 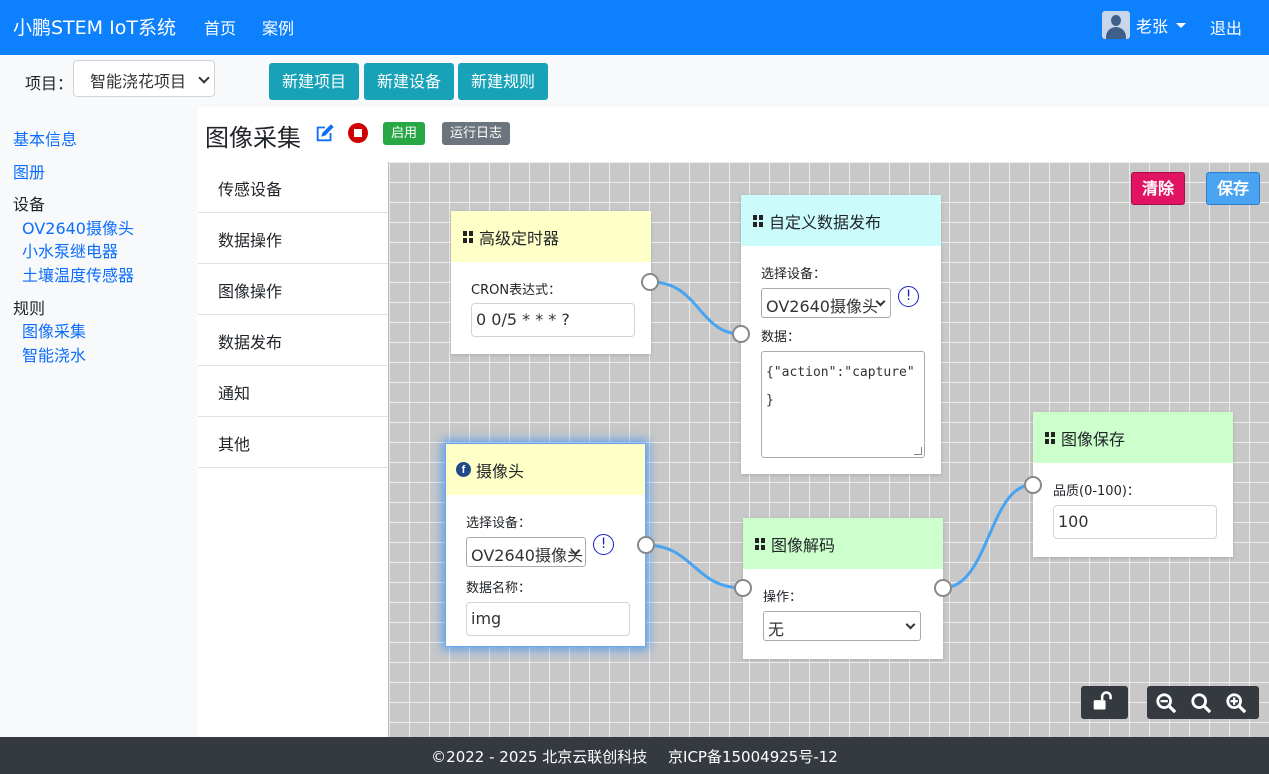 I want to click on sidebar-device-camera: OV2640摄像头, so click(x=78, y=227).